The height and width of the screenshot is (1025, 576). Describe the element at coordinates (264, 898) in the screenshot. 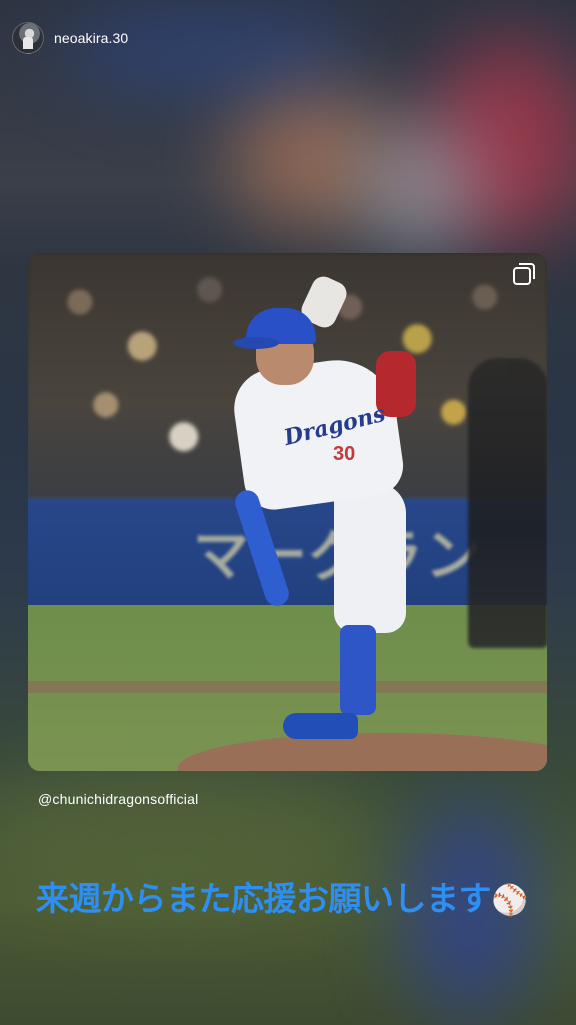

I see `caption-text: 来週からまた応援お願いします` at that location.